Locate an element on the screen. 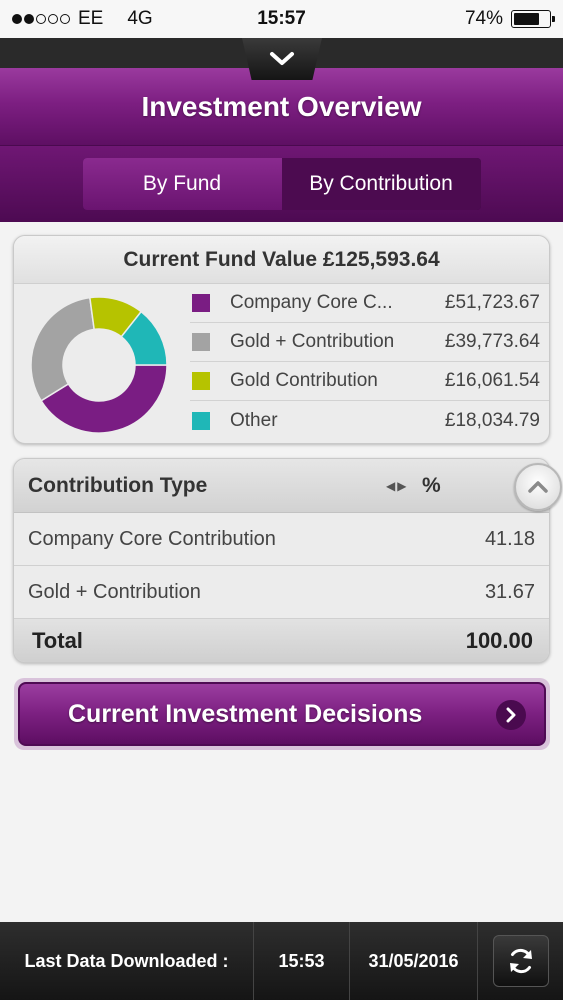 This screenshot has width=563, height=1000. total-value: 100.00 is located at coordinates (499, 640).